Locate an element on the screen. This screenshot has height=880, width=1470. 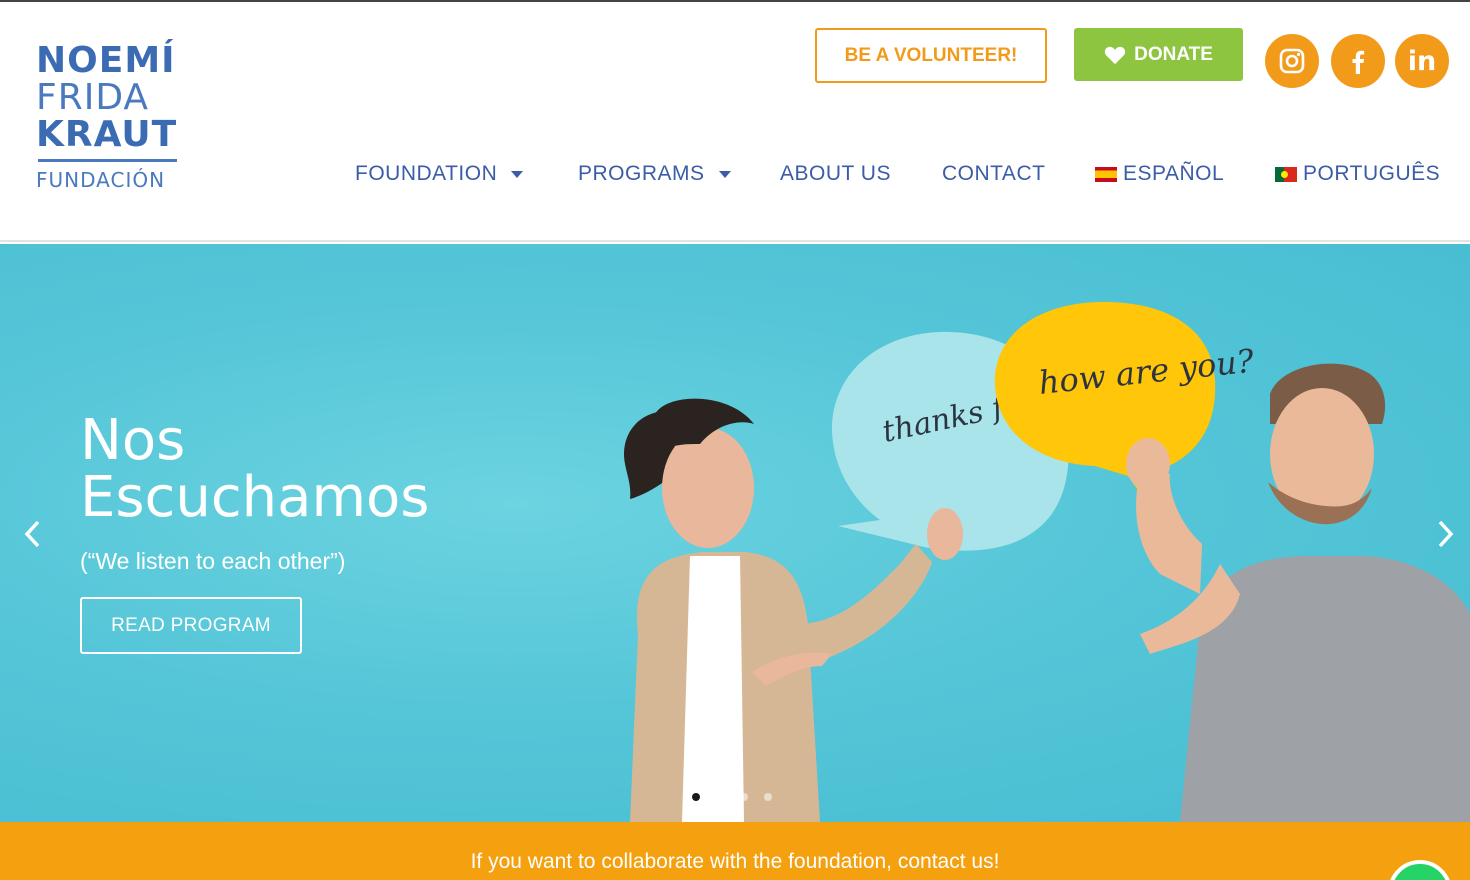
slider-next-arrow-icon is located at coordinates (1445, 534).